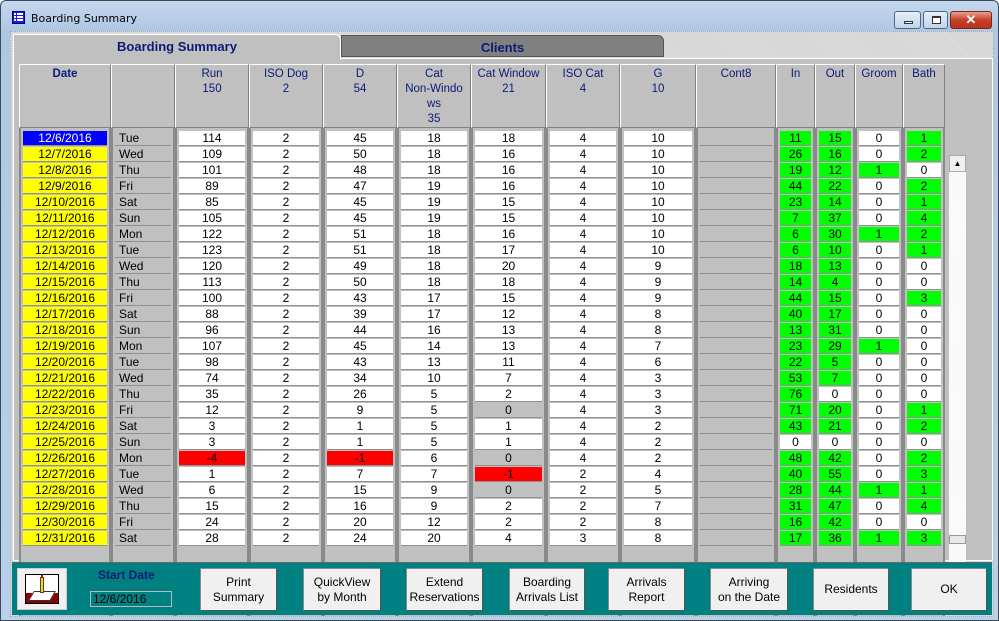 The height and width of the screenshot is (621, 999). What do you see at coordinates (360, 458) in the screenshot?
I see `cell-d: -1` at bounding box center [360, 458].